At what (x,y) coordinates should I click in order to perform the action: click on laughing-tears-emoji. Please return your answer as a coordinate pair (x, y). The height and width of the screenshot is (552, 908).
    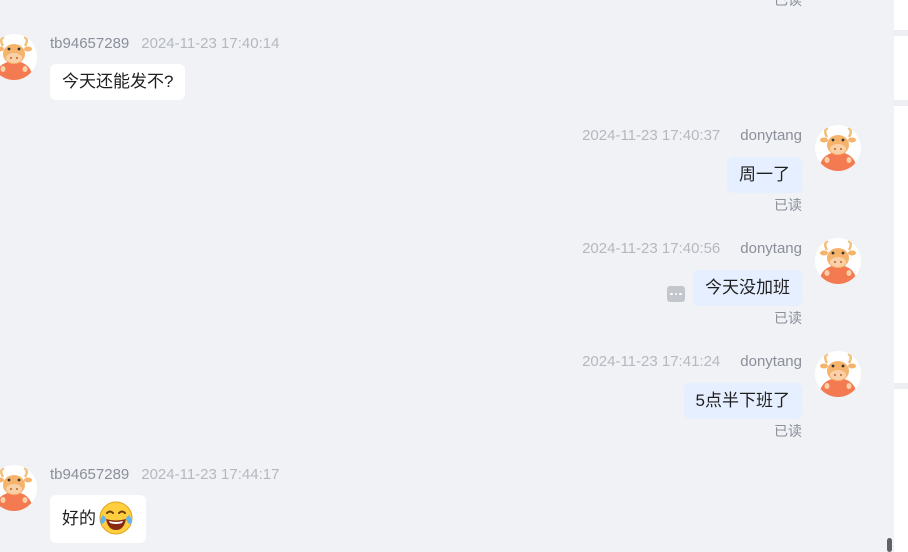
    Looking at the image, I should click on (116, 518).